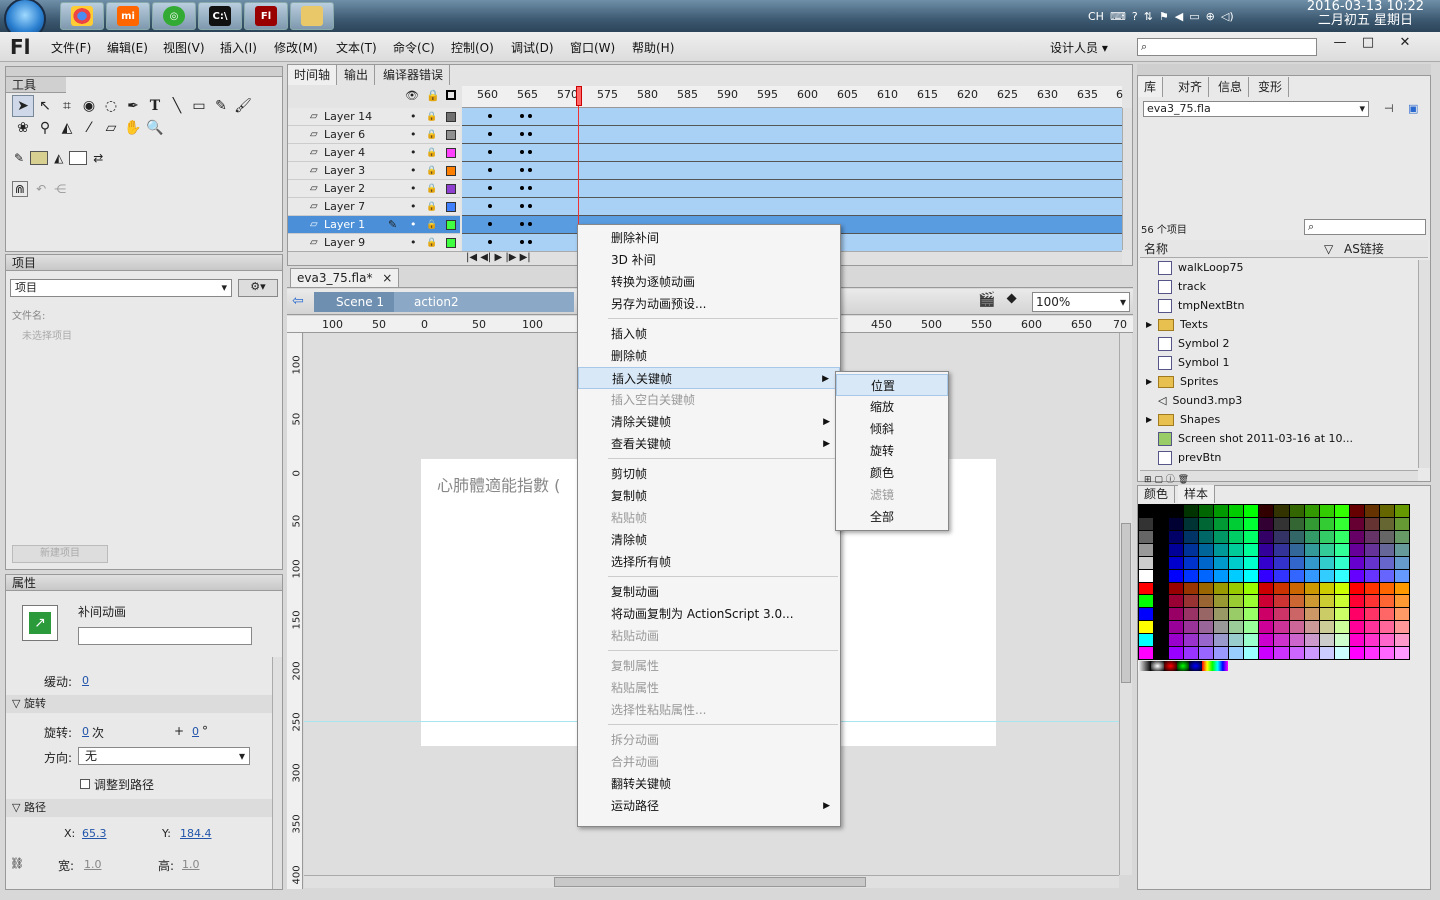  Describe the element at coordinates (709, 562) in the screenshot. I see `context-menu-item: 选择所有帧` at that location.